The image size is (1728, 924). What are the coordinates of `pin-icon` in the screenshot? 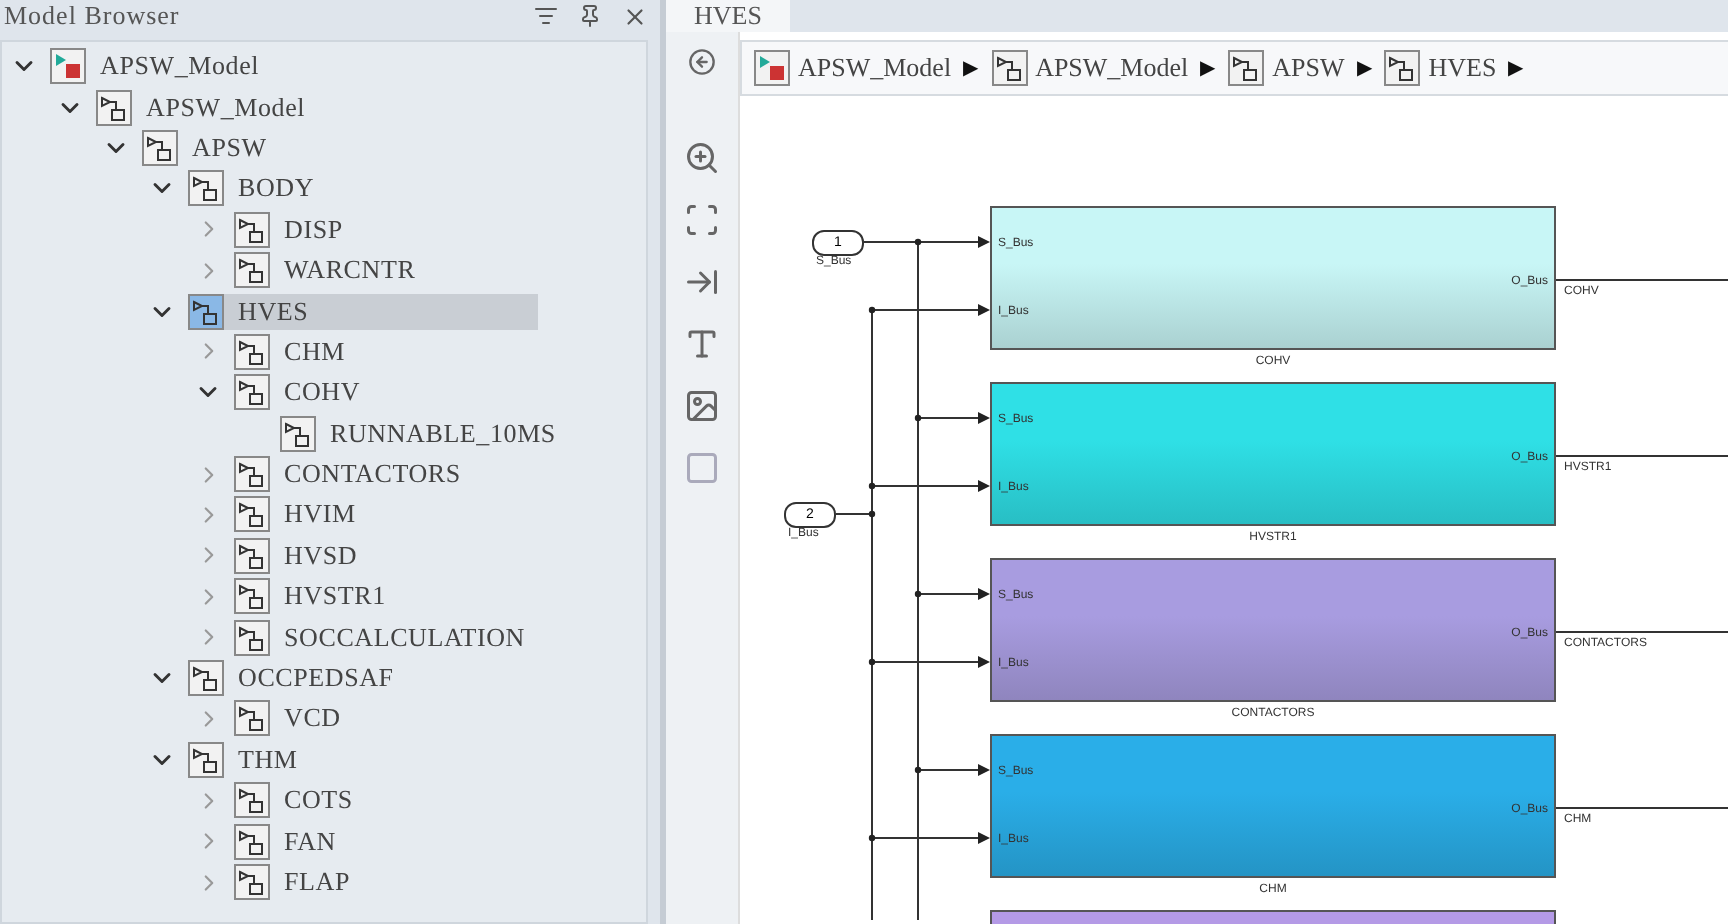 It's located at (590, 16).